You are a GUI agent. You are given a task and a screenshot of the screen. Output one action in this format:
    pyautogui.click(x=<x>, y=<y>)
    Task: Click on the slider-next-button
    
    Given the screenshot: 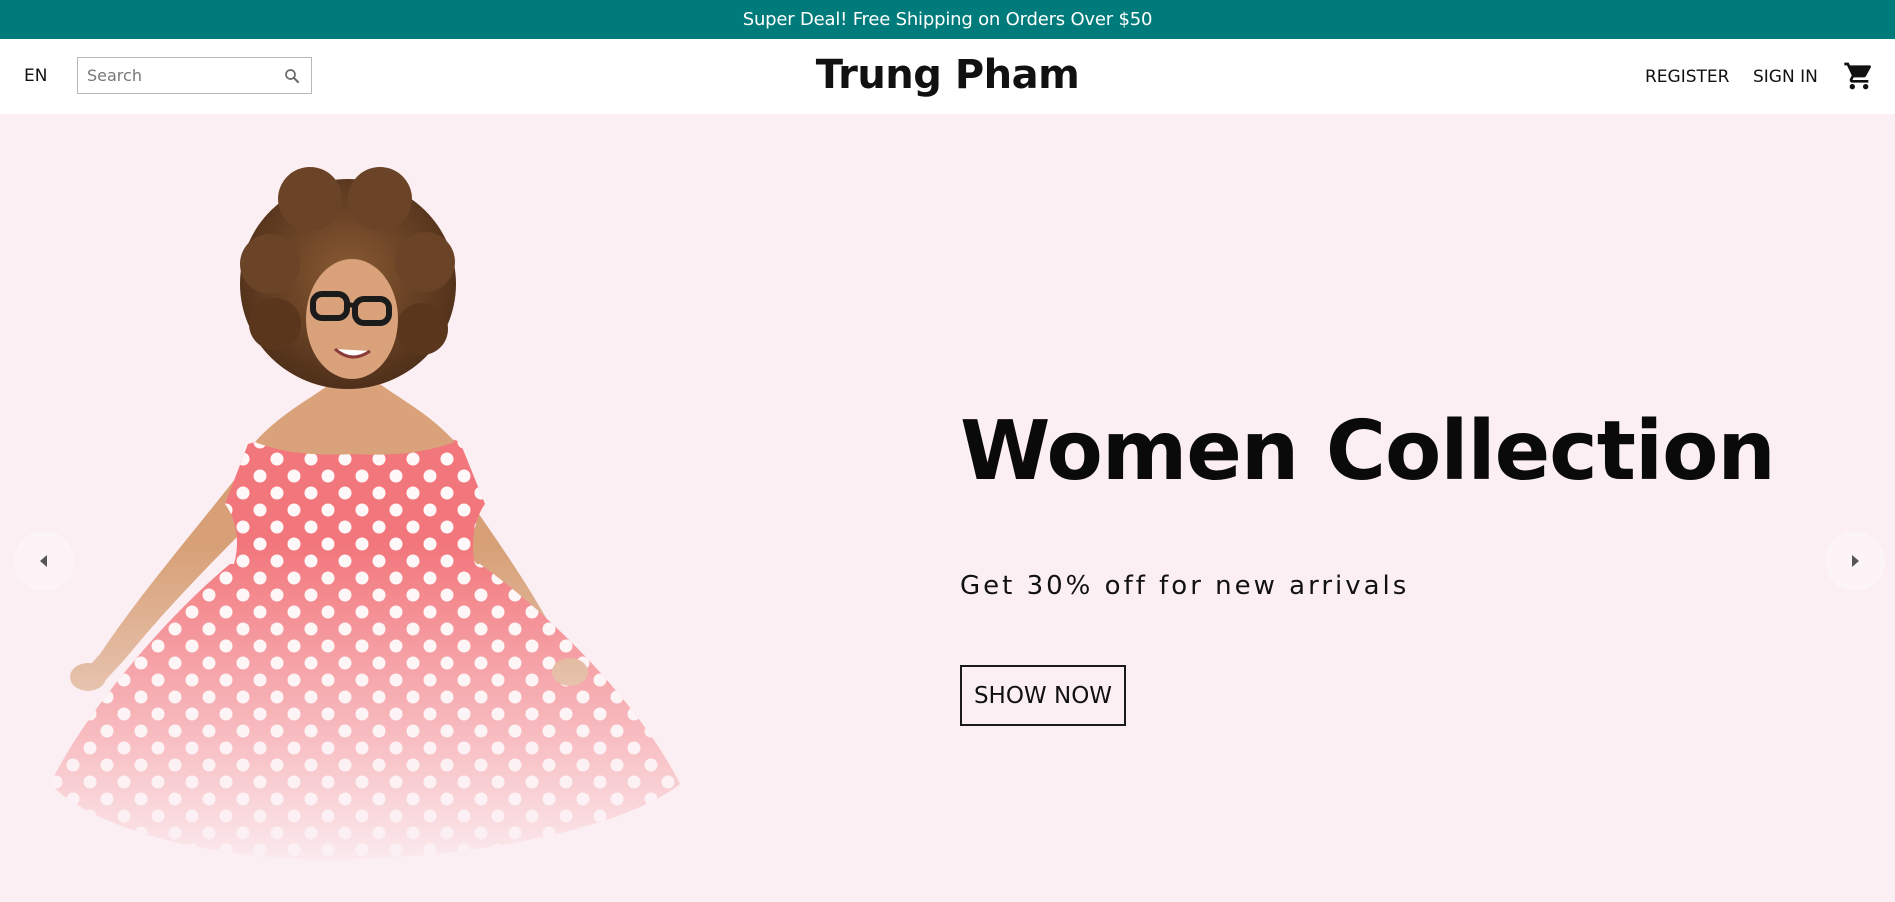 What is the action you would take?
    pyautogui.click(x=1855, y=561)
    